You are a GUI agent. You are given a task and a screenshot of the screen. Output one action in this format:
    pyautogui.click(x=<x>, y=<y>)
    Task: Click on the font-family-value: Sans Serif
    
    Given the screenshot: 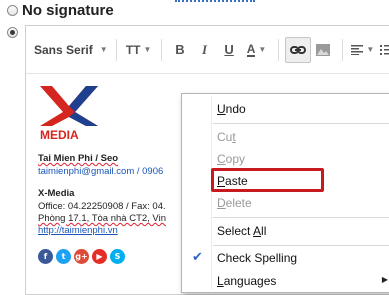 What is the action you would take?
    pyautogui.click(x=63, y=50)
    